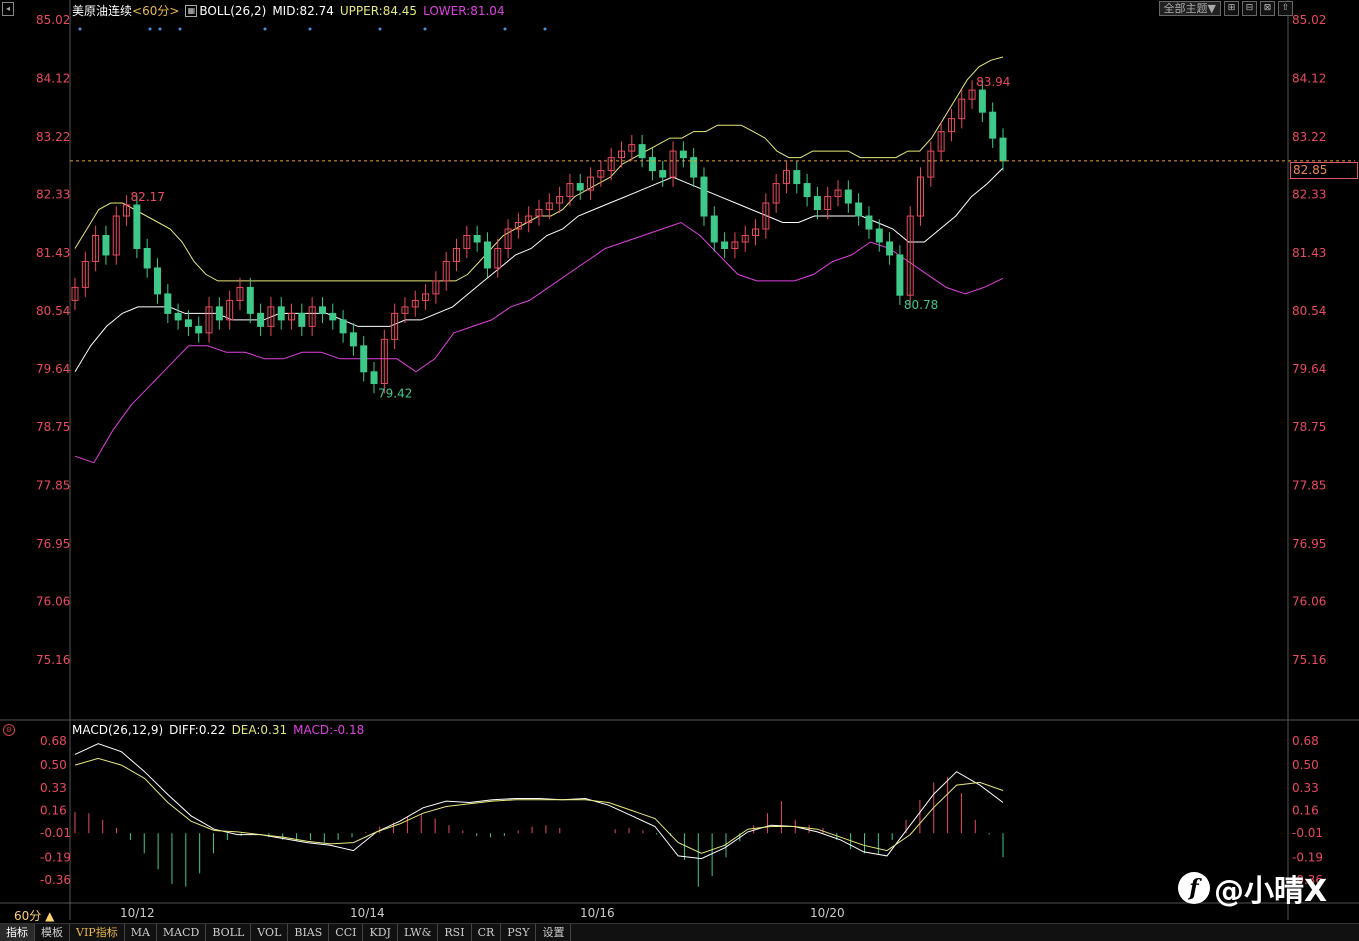 Image resolution: width=1359 pixels, height=941 pixels. What do you see at coordinates (182, 932) in the screenshot?
I see `tab-macd: MACD` at bounding box center [182, 932].